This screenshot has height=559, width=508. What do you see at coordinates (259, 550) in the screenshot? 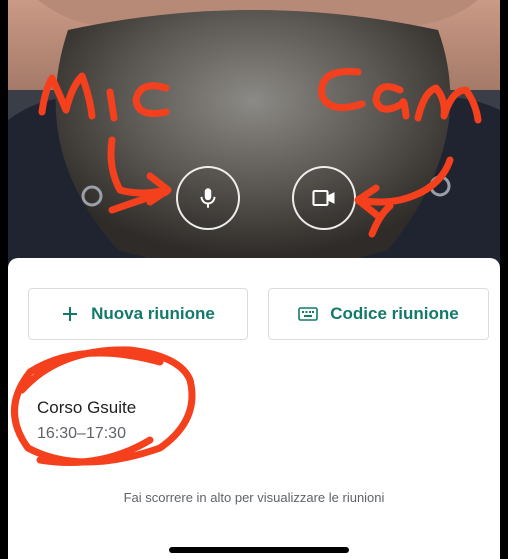
I see `home-indicator` at bounding box center [259, 550].